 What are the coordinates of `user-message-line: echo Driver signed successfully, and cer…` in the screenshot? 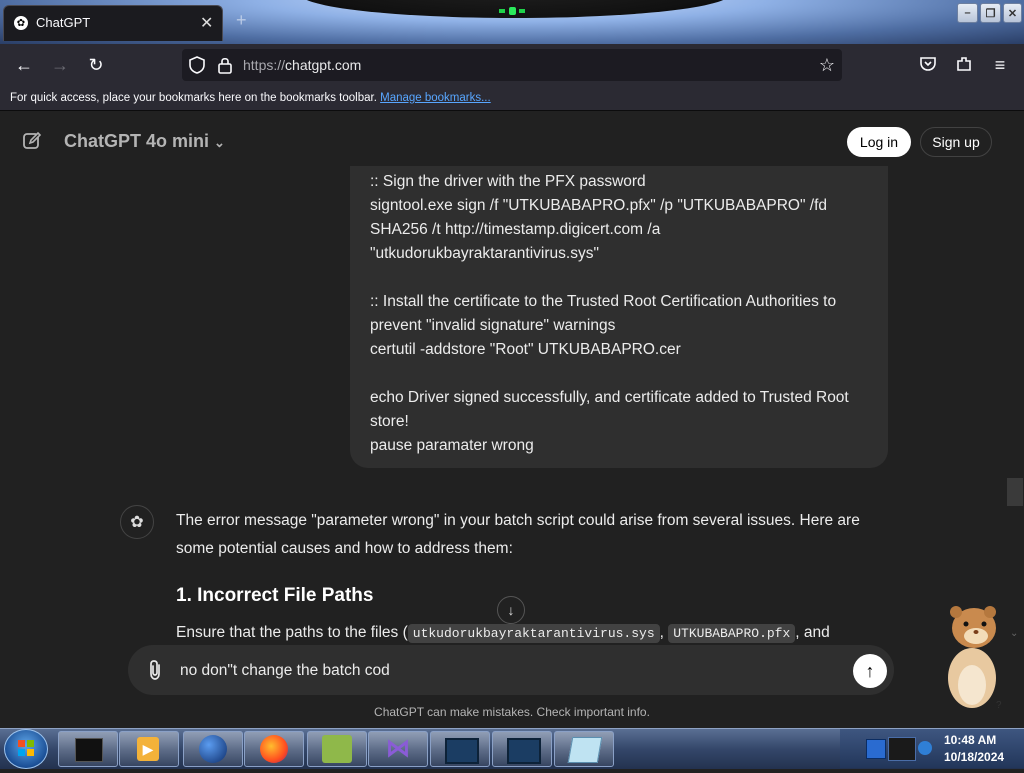 It's located at (609, 397).